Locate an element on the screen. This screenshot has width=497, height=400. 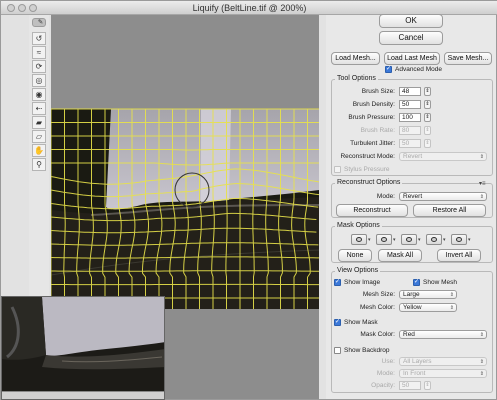
restore-all-button: Restore All is located at coordinates (449, 210).